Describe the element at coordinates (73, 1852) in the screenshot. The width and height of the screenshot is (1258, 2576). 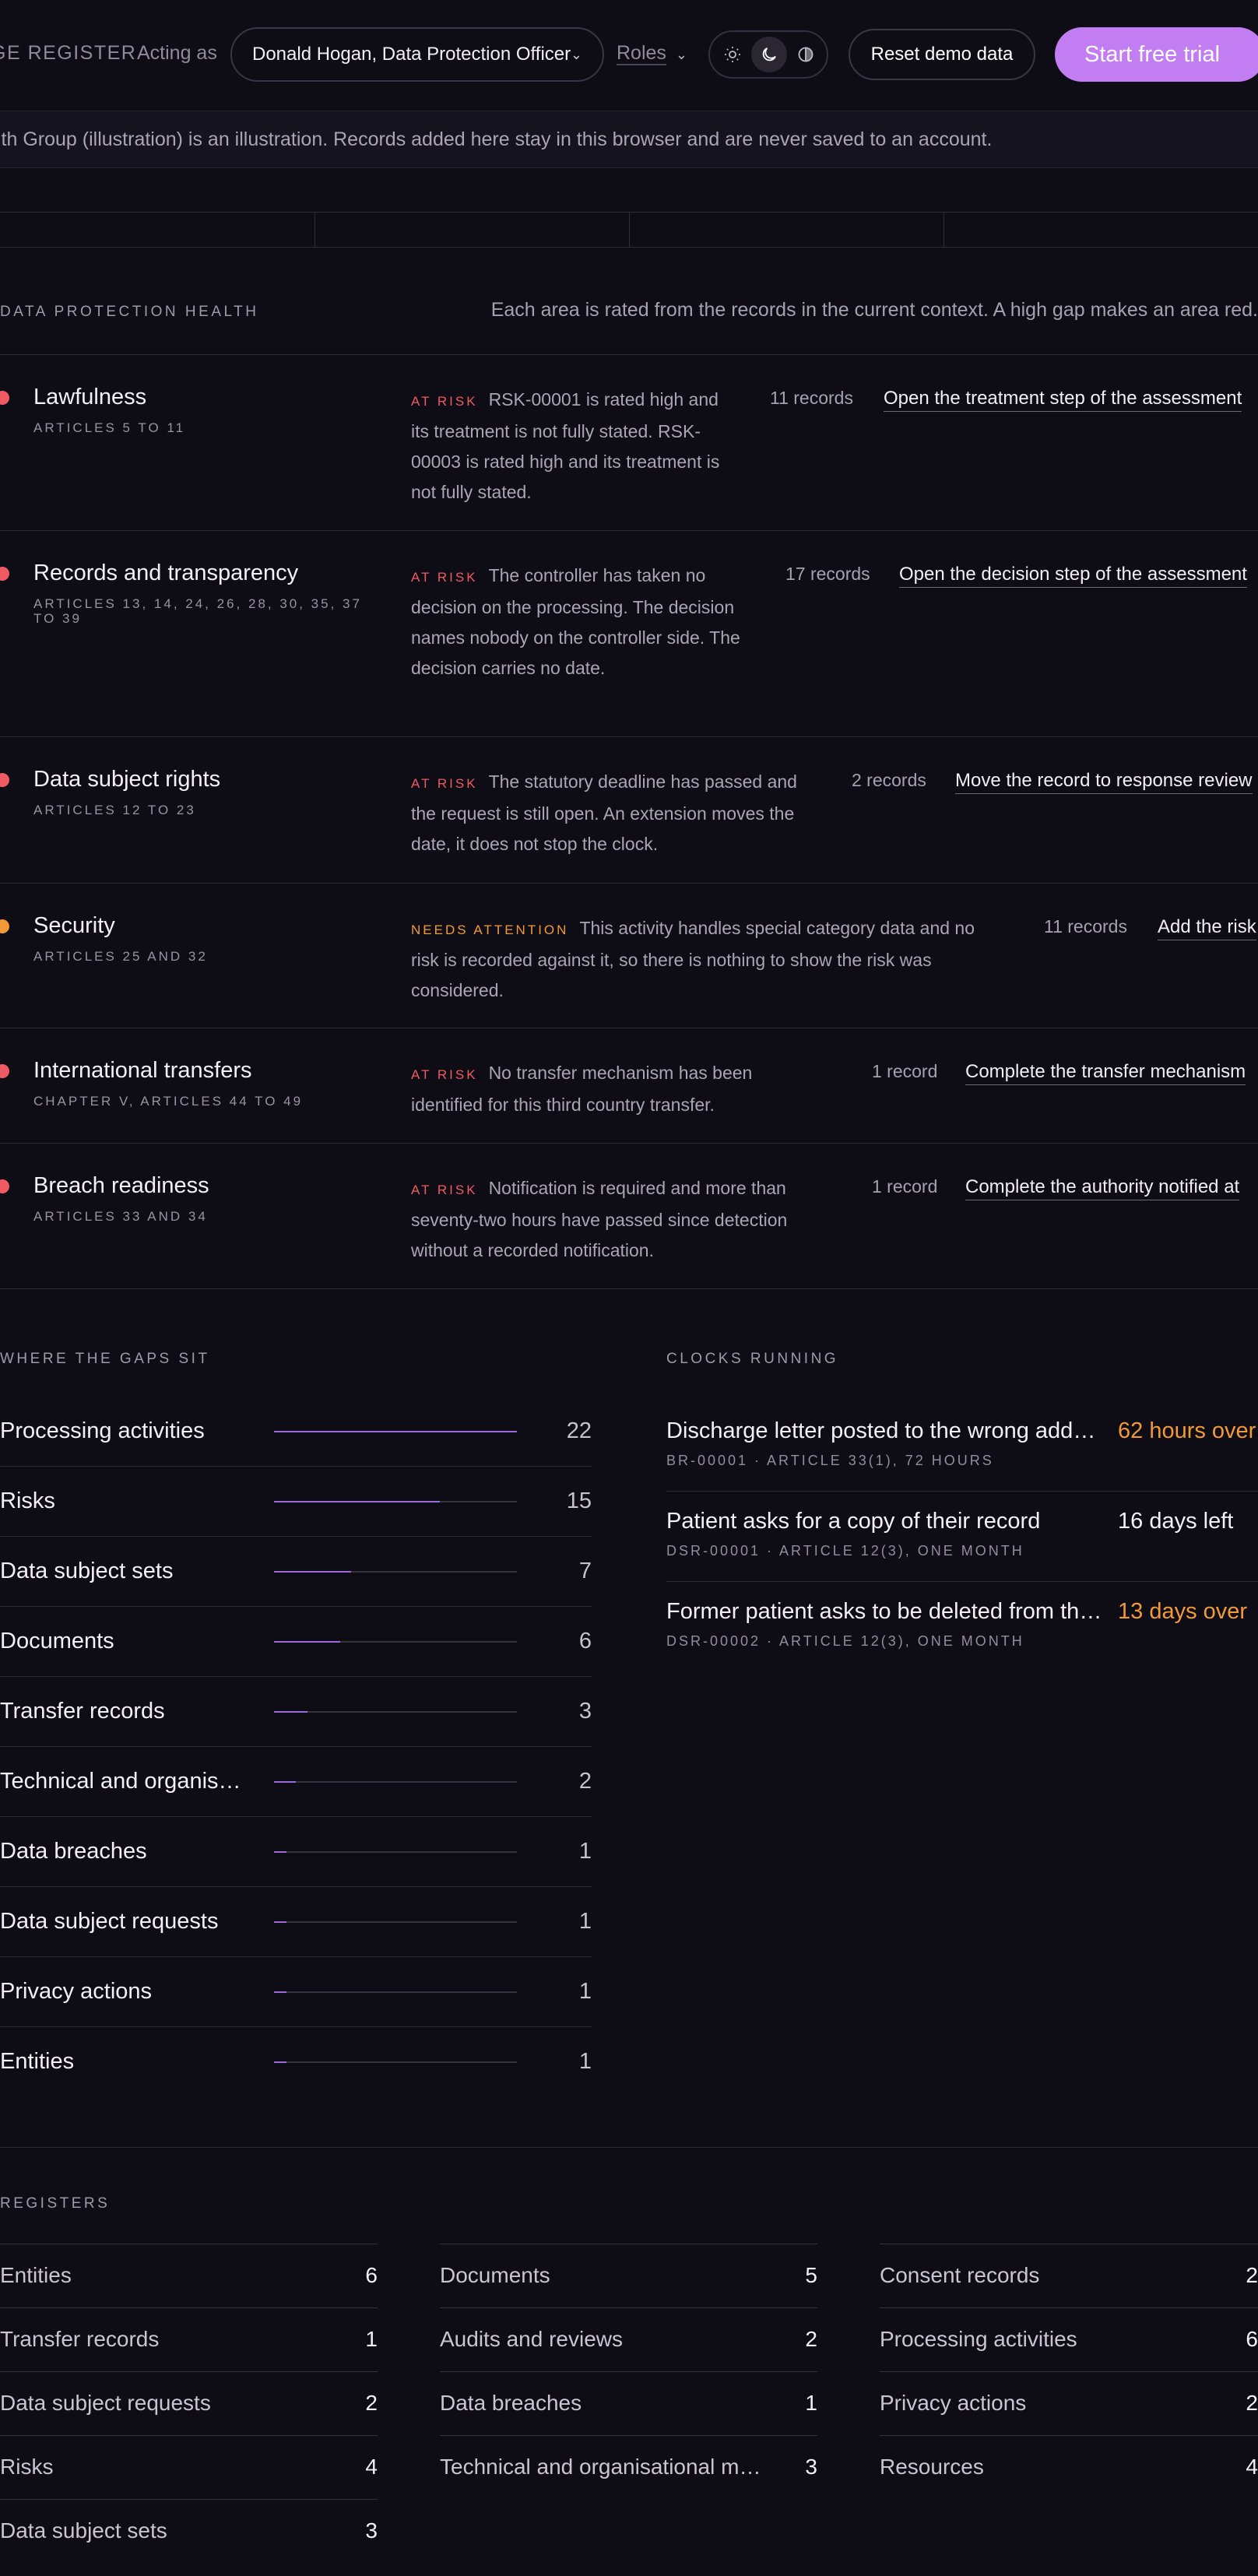
I see `gap-name: Data breaches` at that location.